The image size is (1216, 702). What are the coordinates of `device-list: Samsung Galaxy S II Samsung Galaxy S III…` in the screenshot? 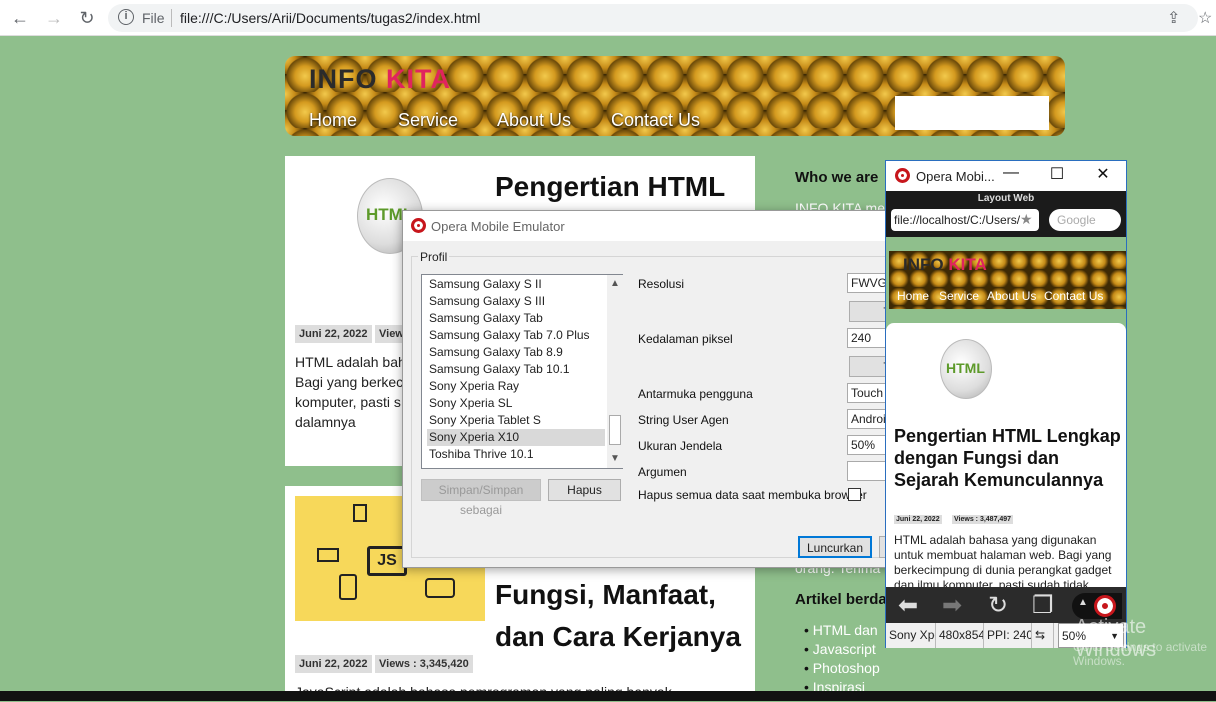 It's located at (522, 371).